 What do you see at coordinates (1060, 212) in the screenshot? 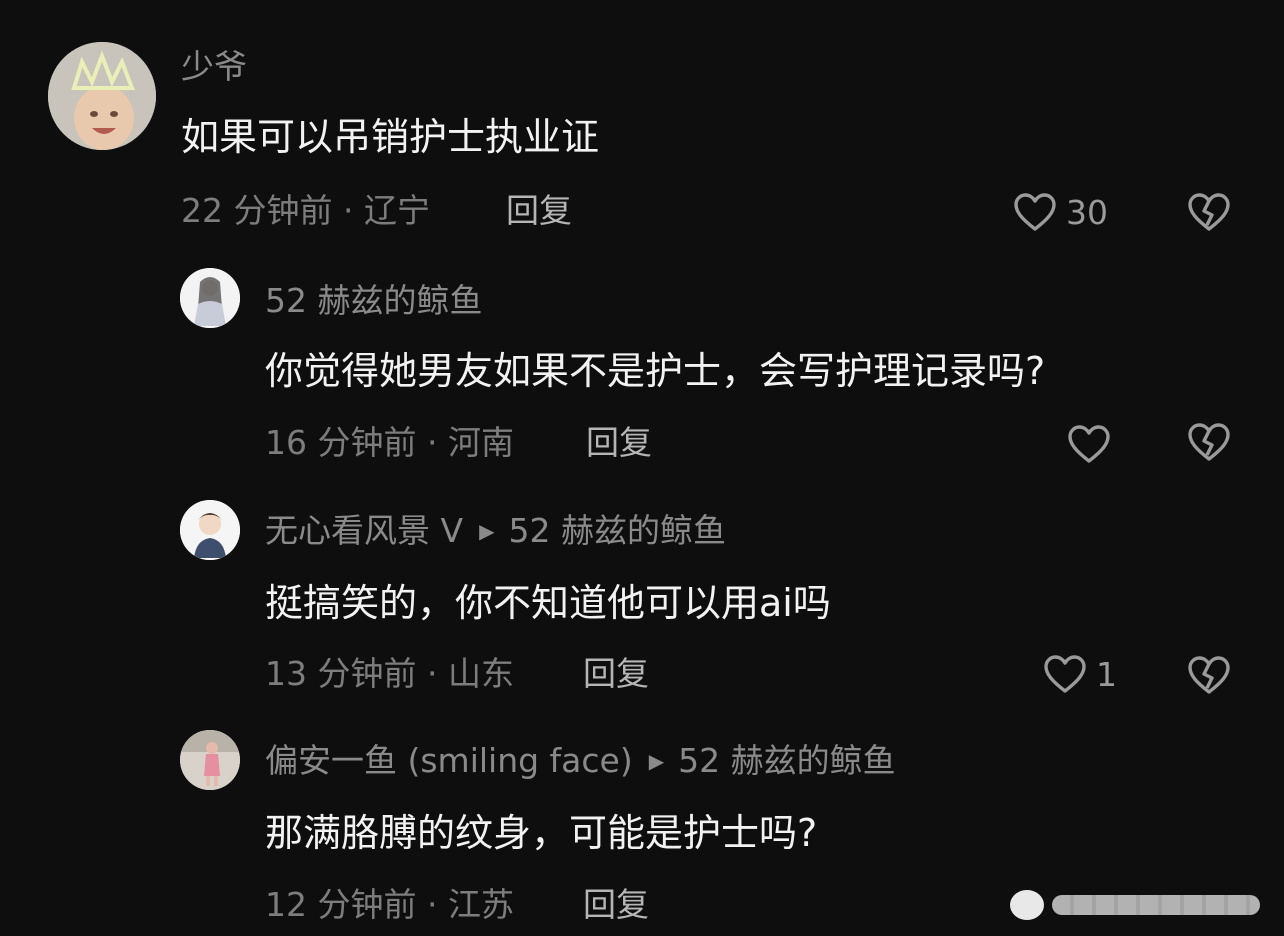
I see `like-button: 30` at bounding box center [1060, 212].